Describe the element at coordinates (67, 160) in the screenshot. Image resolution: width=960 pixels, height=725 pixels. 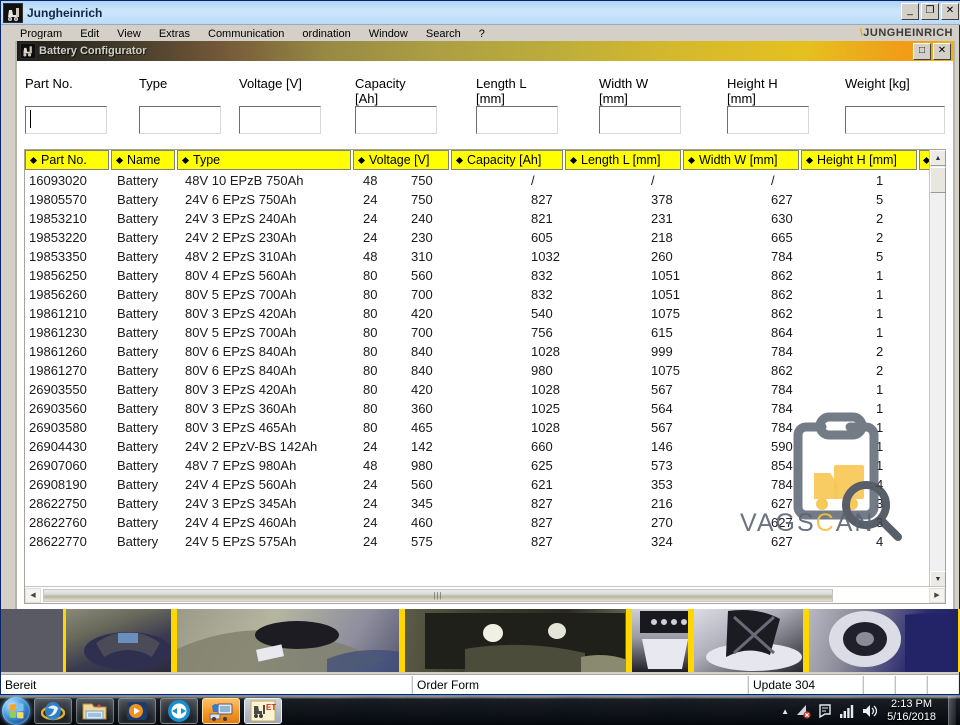
I see `column-header-part-no: Part No.` at that location.